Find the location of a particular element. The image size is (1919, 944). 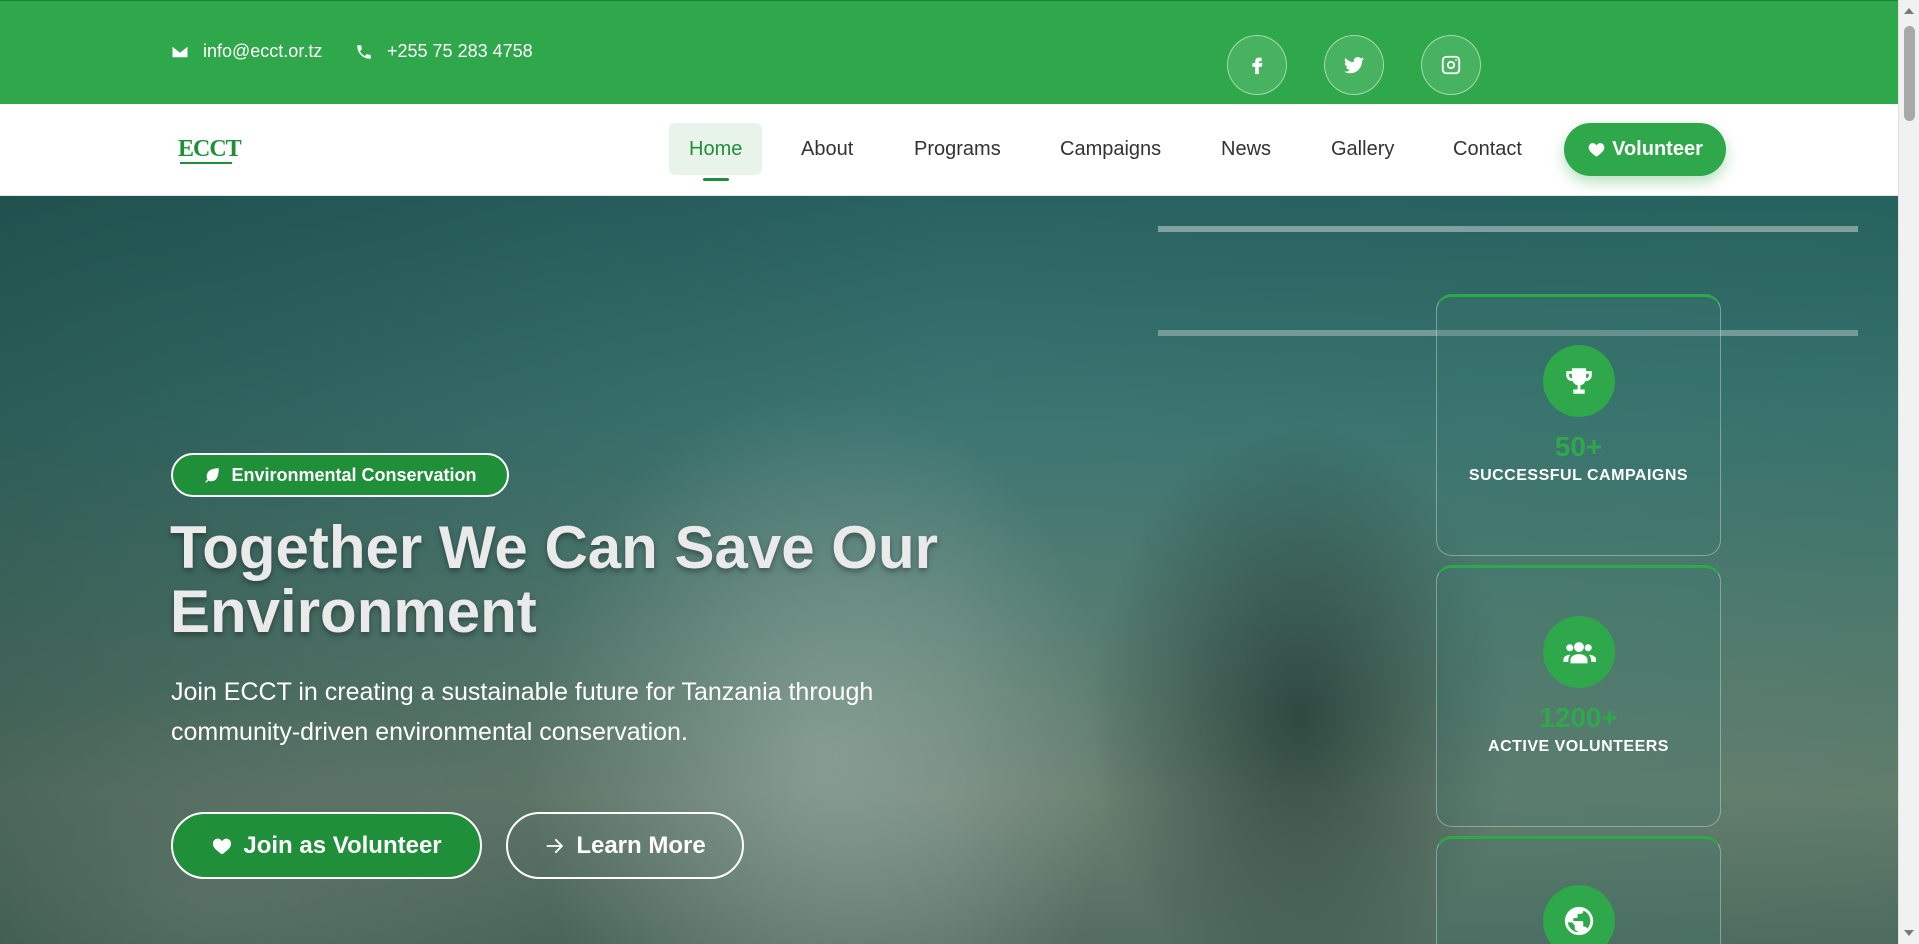

stat-card-global is located at coordinates (1578, 890).